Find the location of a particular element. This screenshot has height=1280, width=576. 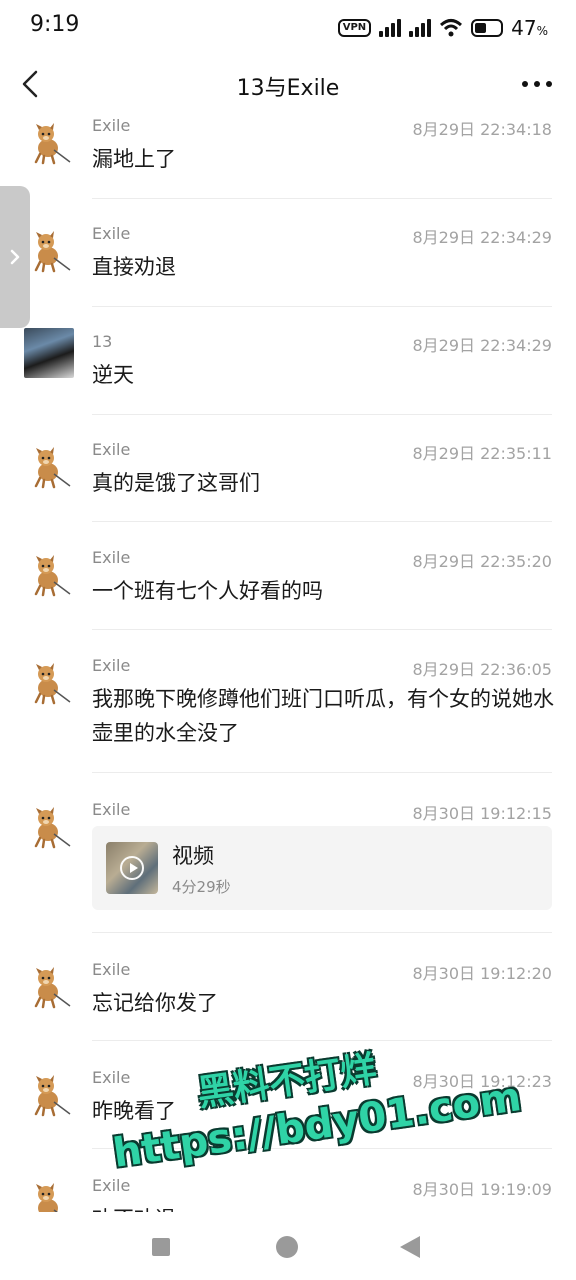

chat-title: 13与Exile is located at coordinates (288, 88).